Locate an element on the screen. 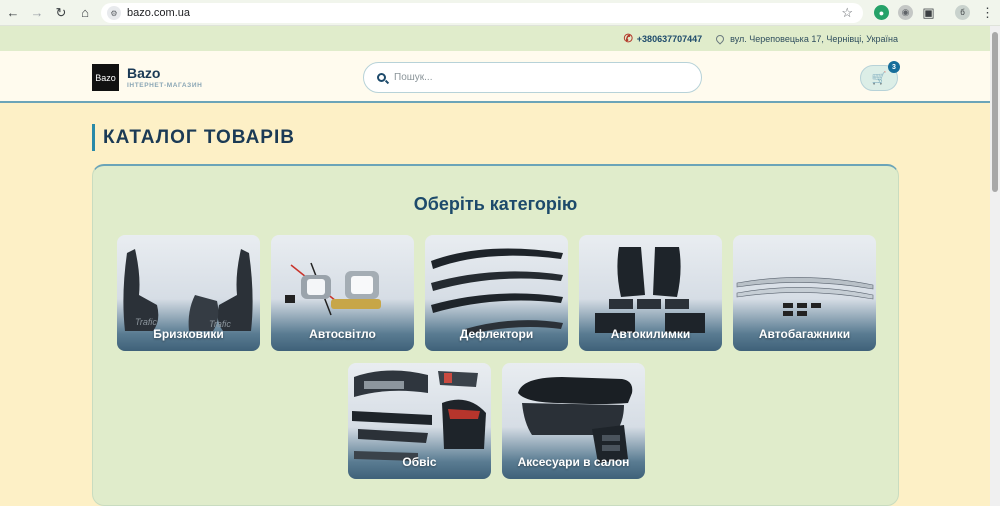 Image resolution: width=1000 pixels, height=506 pixels. phone-icon: ✆ is located at coordinates (628, 39).